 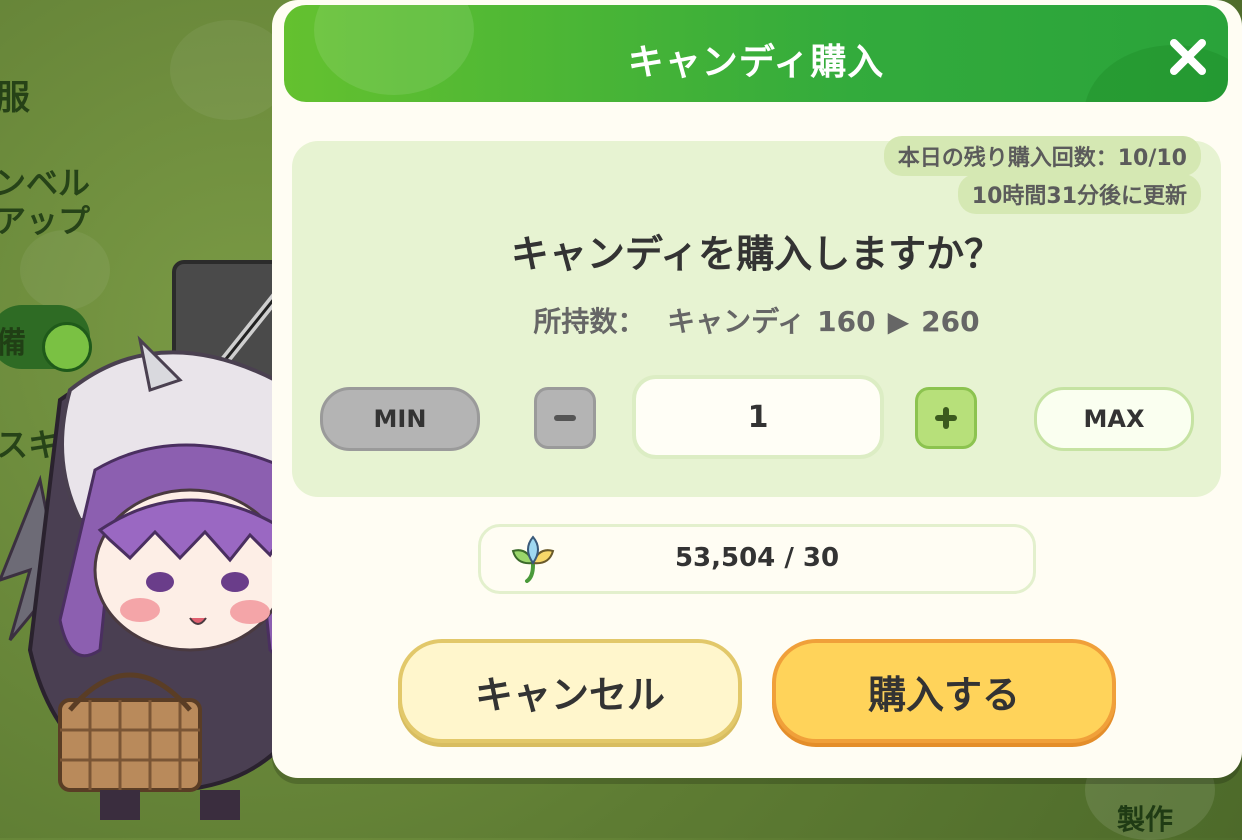 What do you see at coordinates (589, 321) in the screenshot?
I see `owned-label: 所持数：` at bounding box center [589, 321].